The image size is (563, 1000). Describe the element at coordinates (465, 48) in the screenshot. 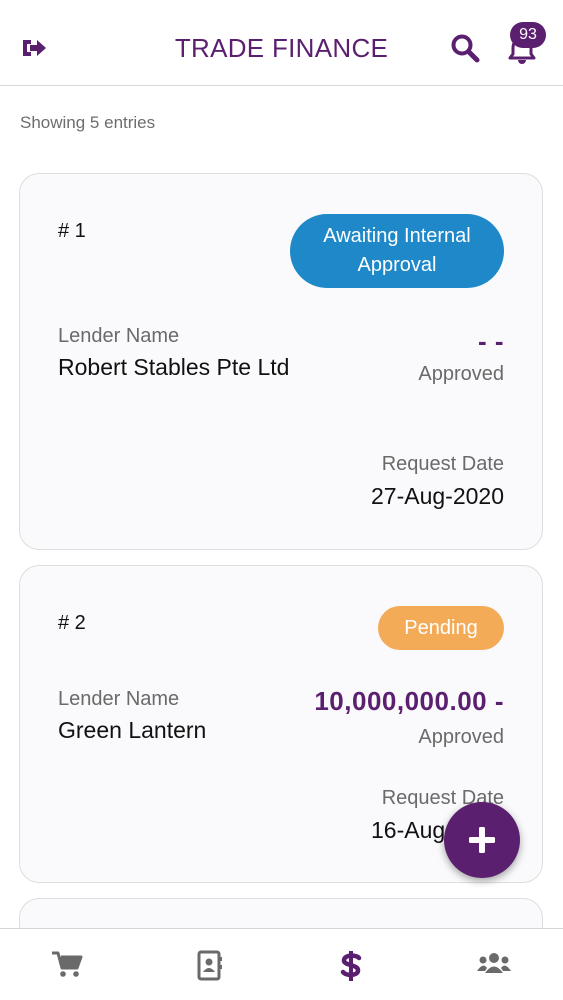

I see `search-icon` at that location.